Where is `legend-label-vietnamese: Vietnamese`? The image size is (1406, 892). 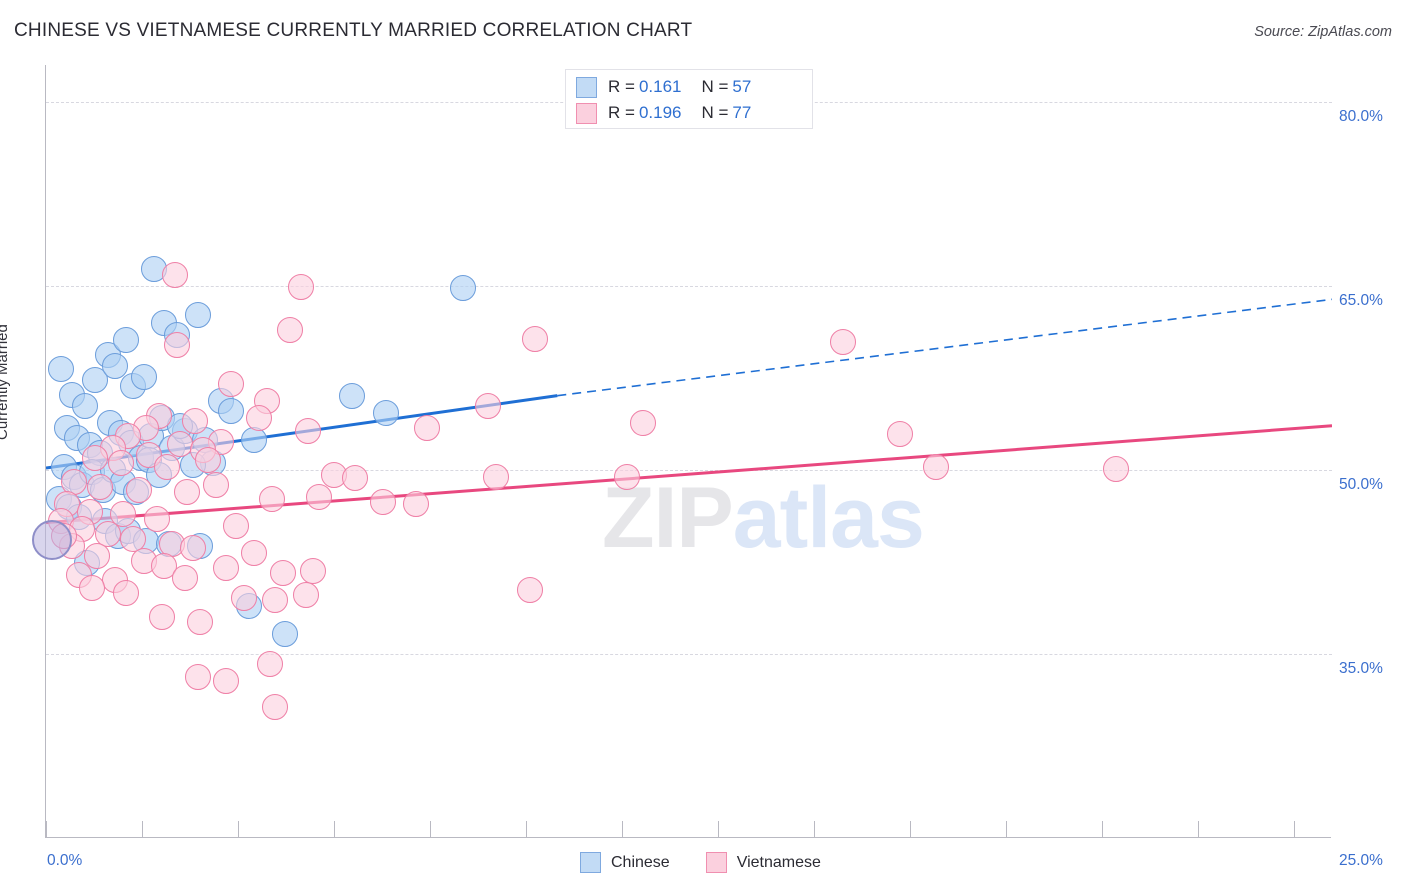
legend-label-vietnamese: Vietnamese is located at coordinates (778, 862).